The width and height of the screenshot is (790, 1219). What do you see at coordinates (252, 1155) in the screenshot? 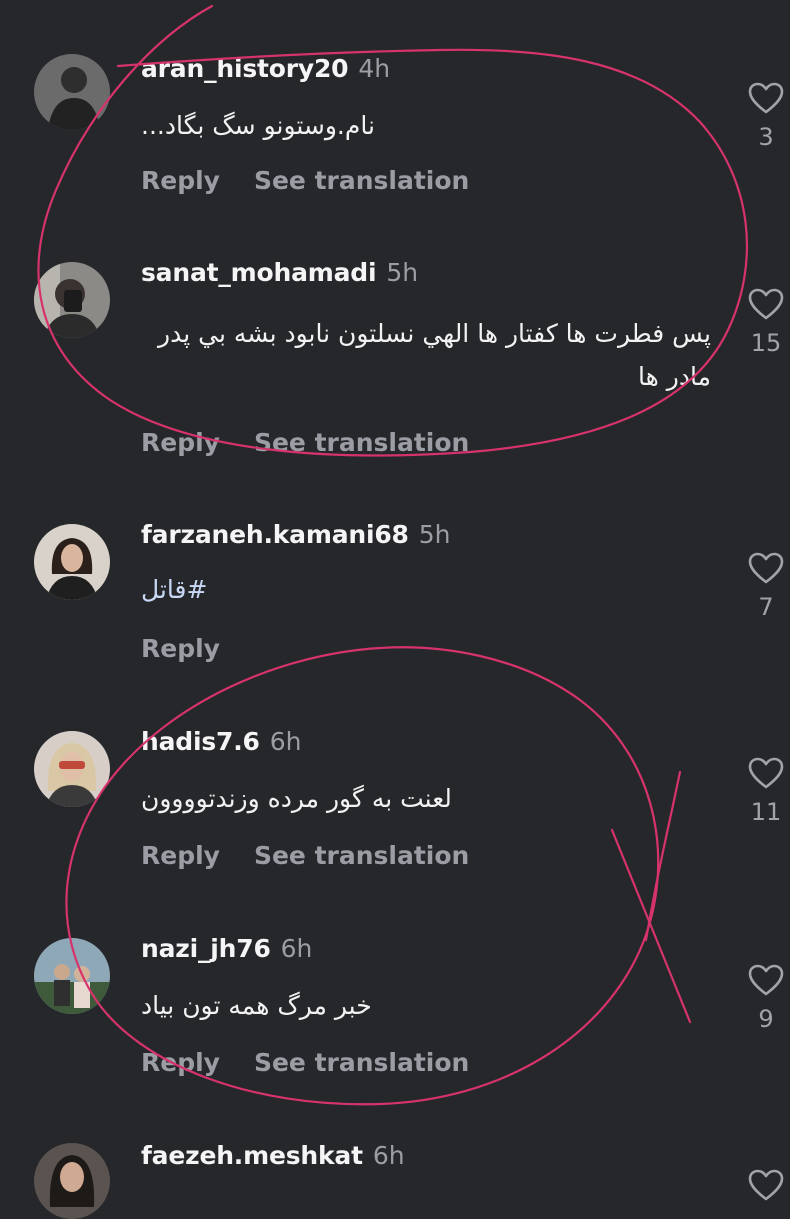
I see `username: faezeh.meshkat` at bounding box center [252, 1155].